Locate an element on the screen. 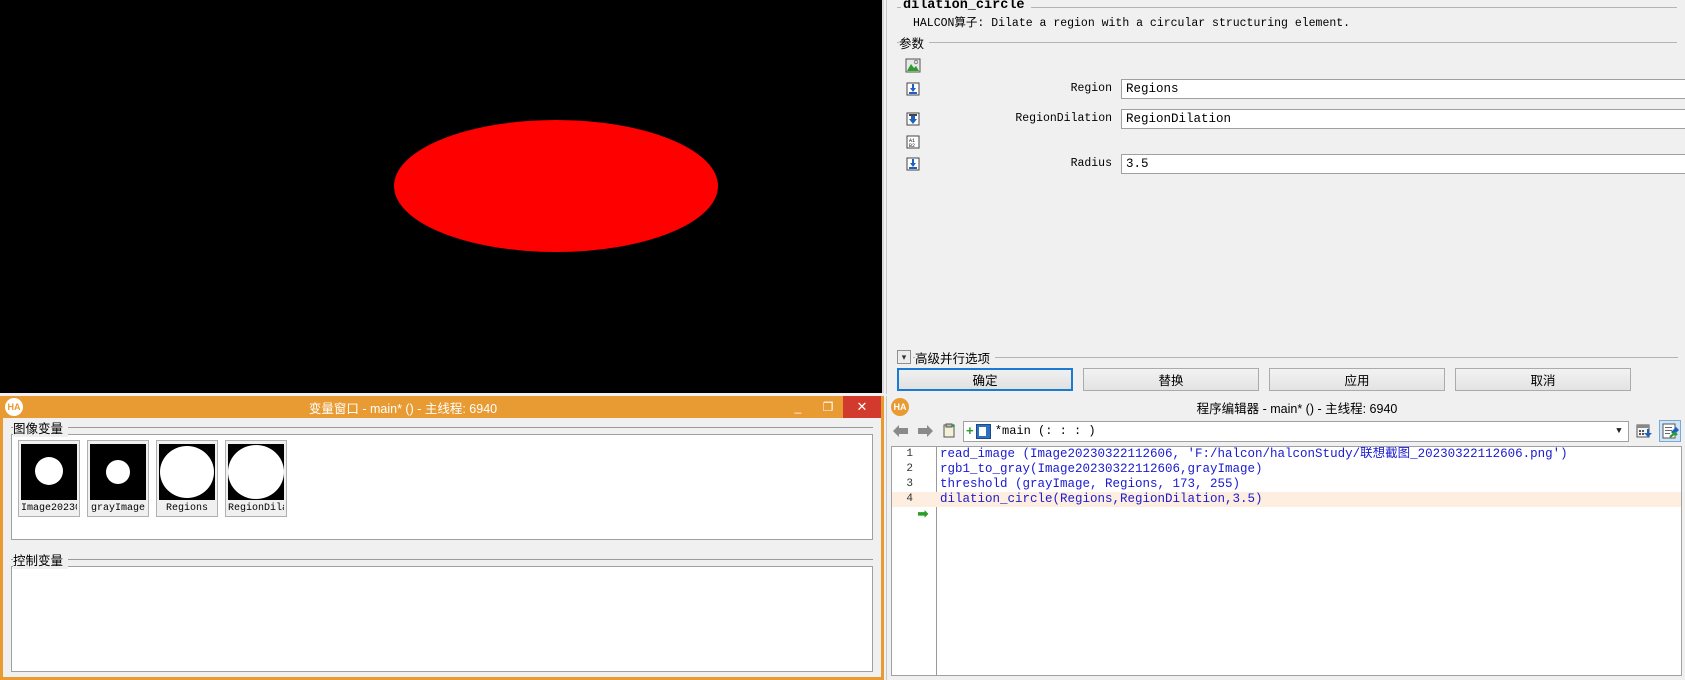  program-editor-toolbar: + *main (: : : ) ▼ is located at coordinates (1286, 431).